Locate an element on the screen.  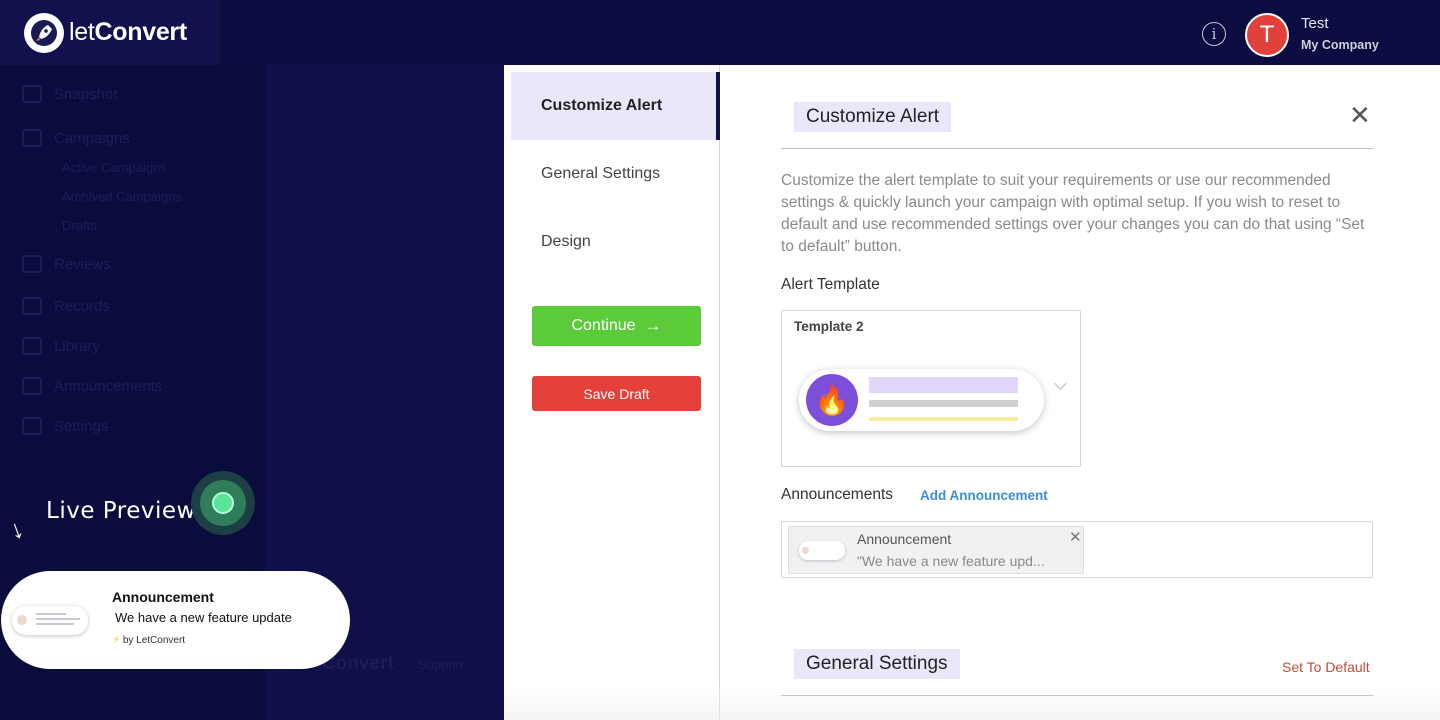
announcement-thumbnail-icon is located at coordinates (822, 550).